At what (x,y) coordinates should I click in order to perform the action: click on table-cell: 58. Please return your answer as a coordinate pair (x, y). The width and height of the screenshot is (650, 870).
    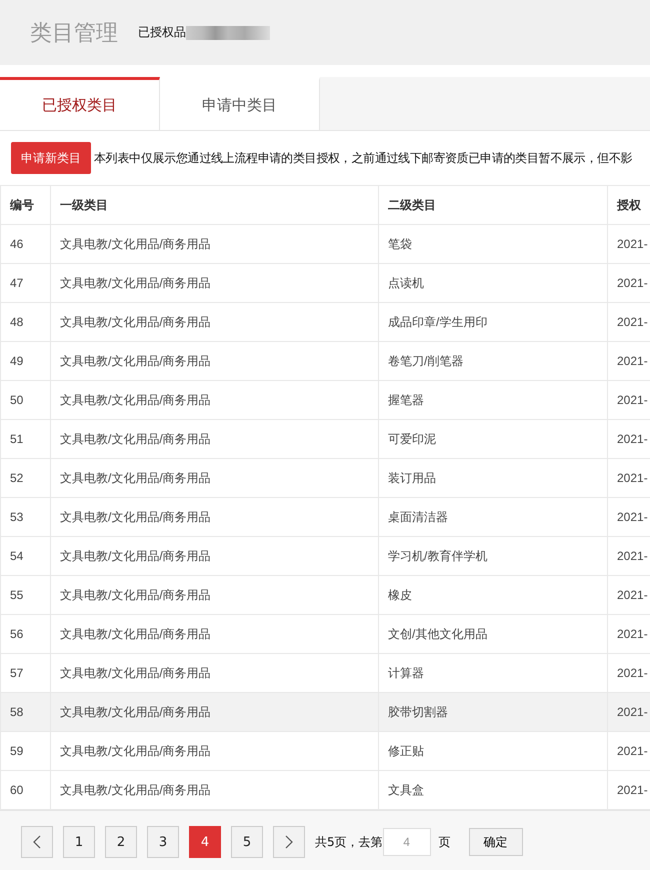
    Looking at the image, I should click on (17, 712).